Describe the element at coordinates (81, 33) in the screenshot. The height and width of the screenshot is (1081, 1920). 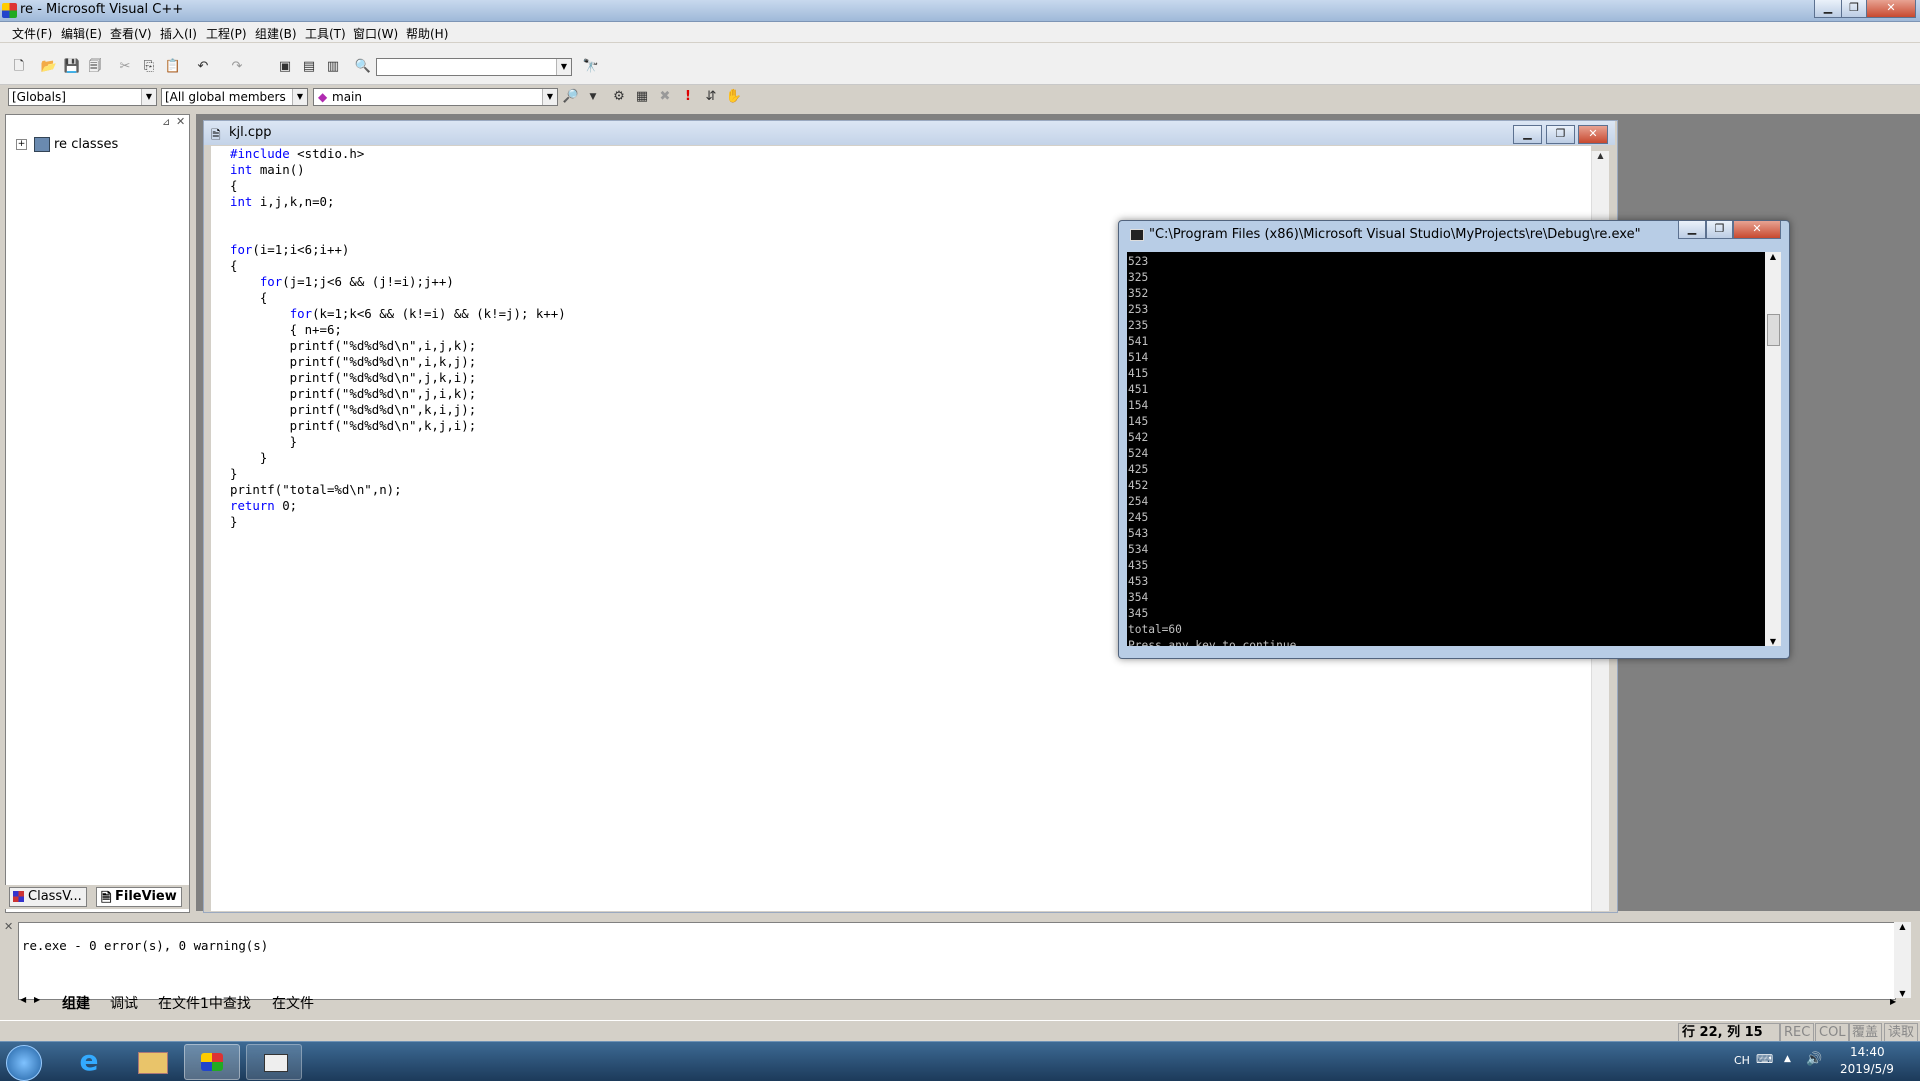
I see `menu-edit: 编辑(E)` at that location.